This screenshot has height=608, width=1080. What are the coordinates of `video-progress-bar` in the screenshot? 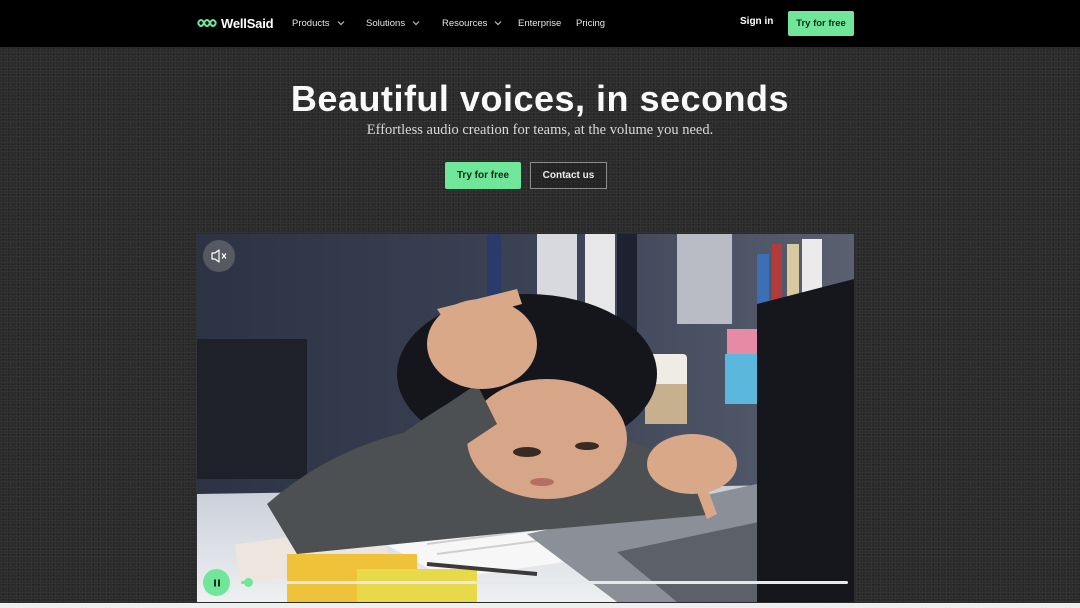 It's located at (544, 582).